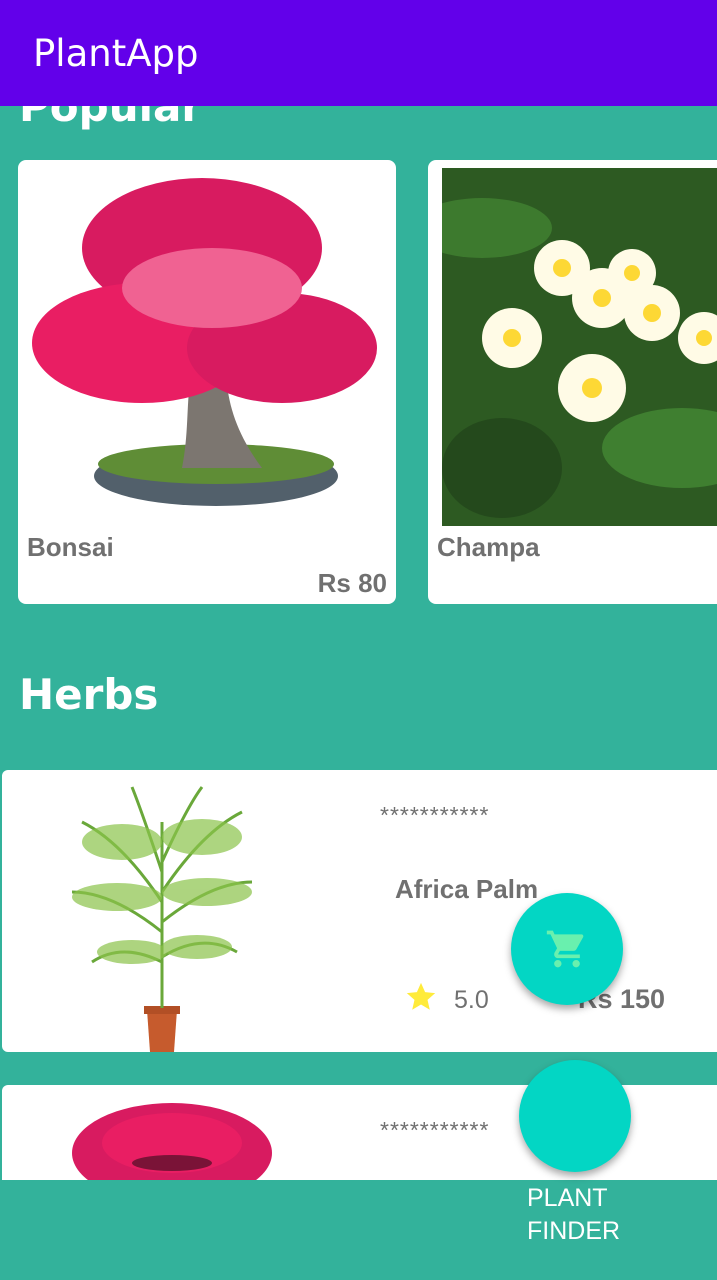  I want to click on popular-card-champa: Champa, so click(572, 382).